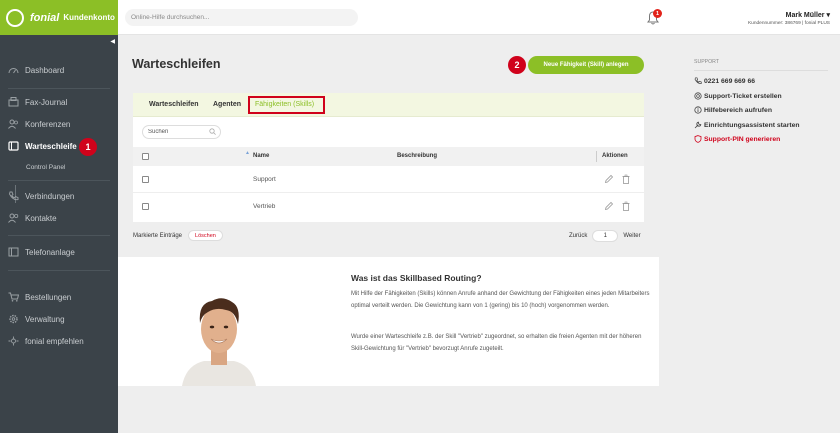 The height and width of the screenshot is (433, 840). Describe the element at coordinates (698, 80) in the screenshot. I see `phone-icon` at that location.